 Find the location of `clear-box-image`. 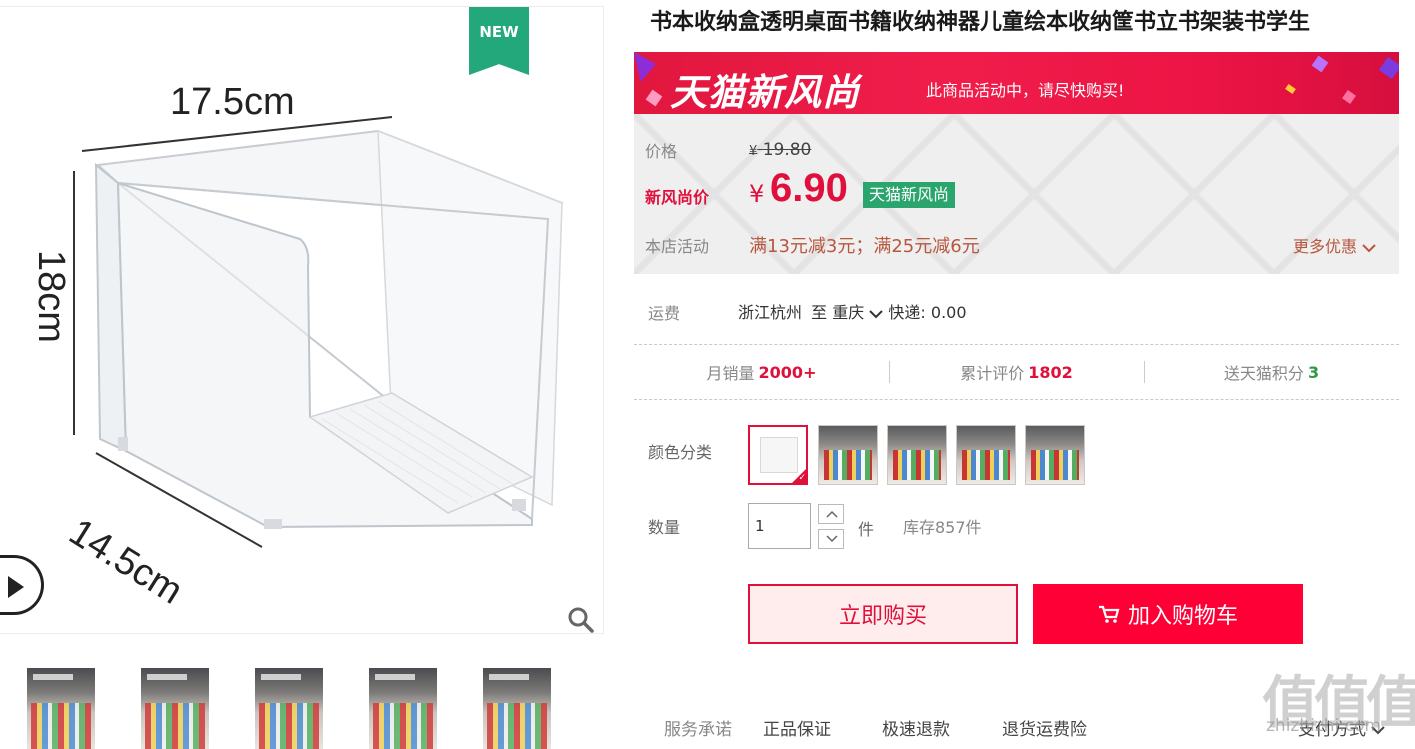

clear-box-image is located at coordinates (779, 455).